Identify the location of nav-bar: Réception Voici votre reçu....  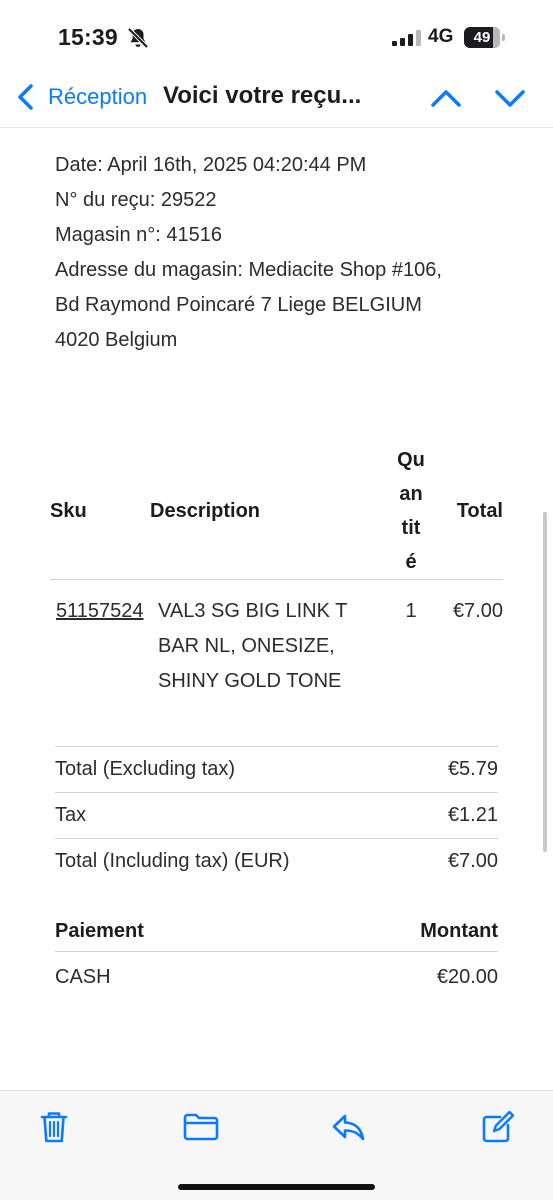
(276, 98).